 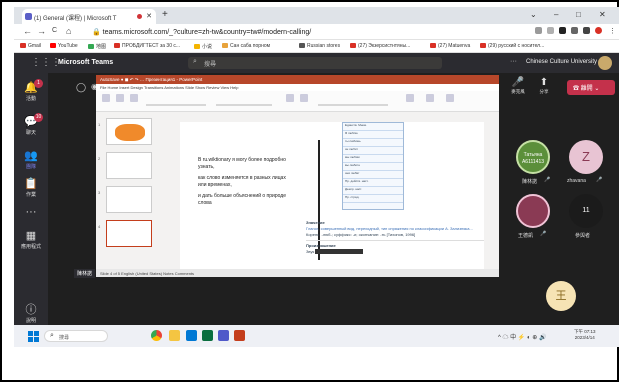 I want to click on app-launcher-icon: ⋮⋮⋮, so click(x=46, y=62).